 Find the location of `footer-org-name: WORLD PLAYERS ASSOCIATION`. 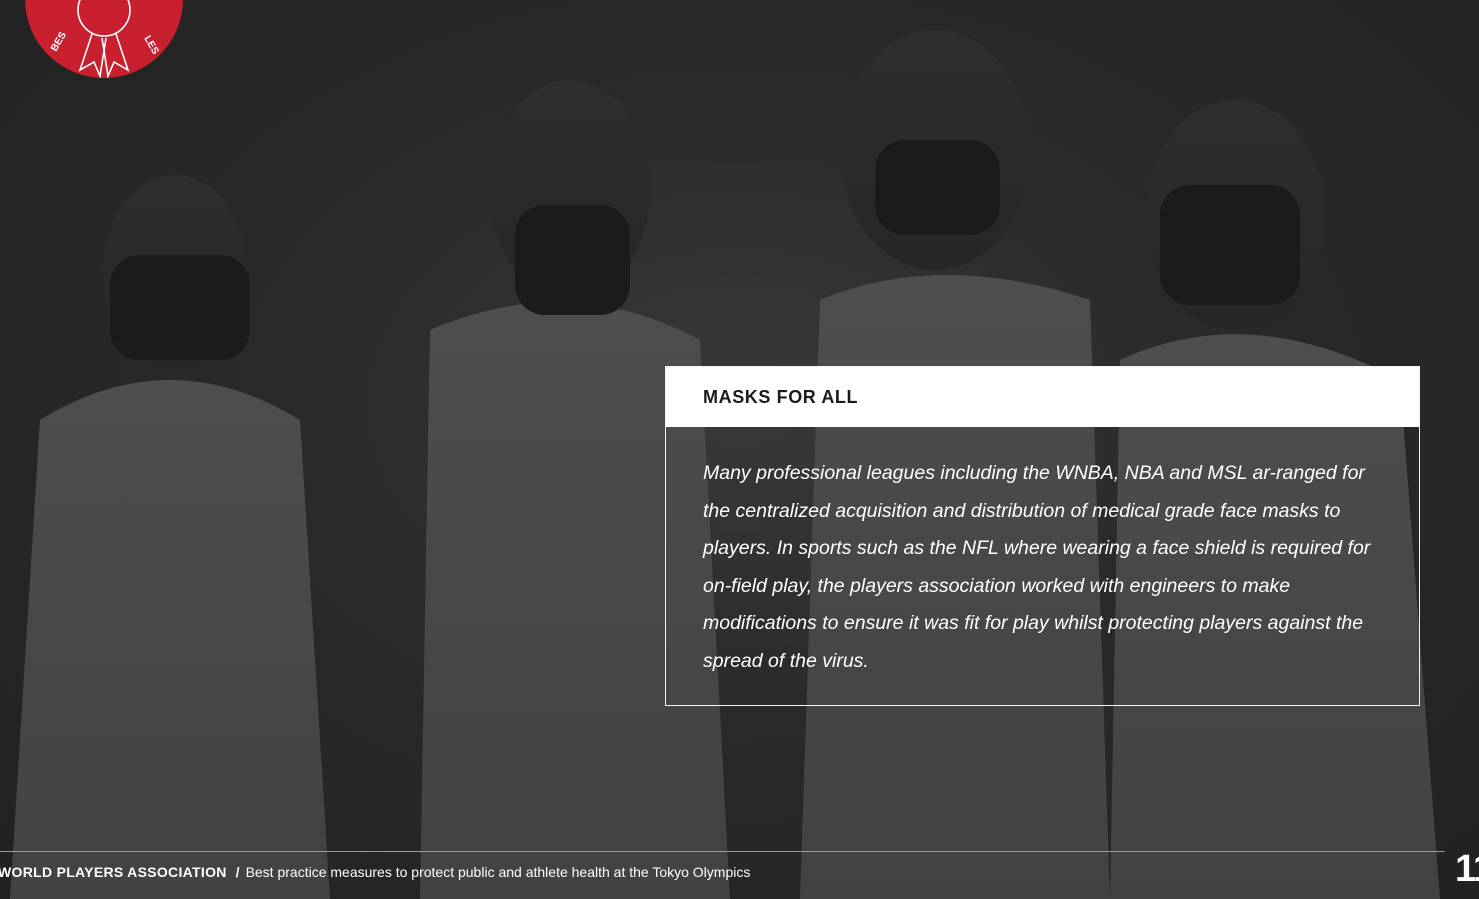

footer-org-name: WORLD PLAYERS ASSOCIATION is located at coordinates (113, 872).